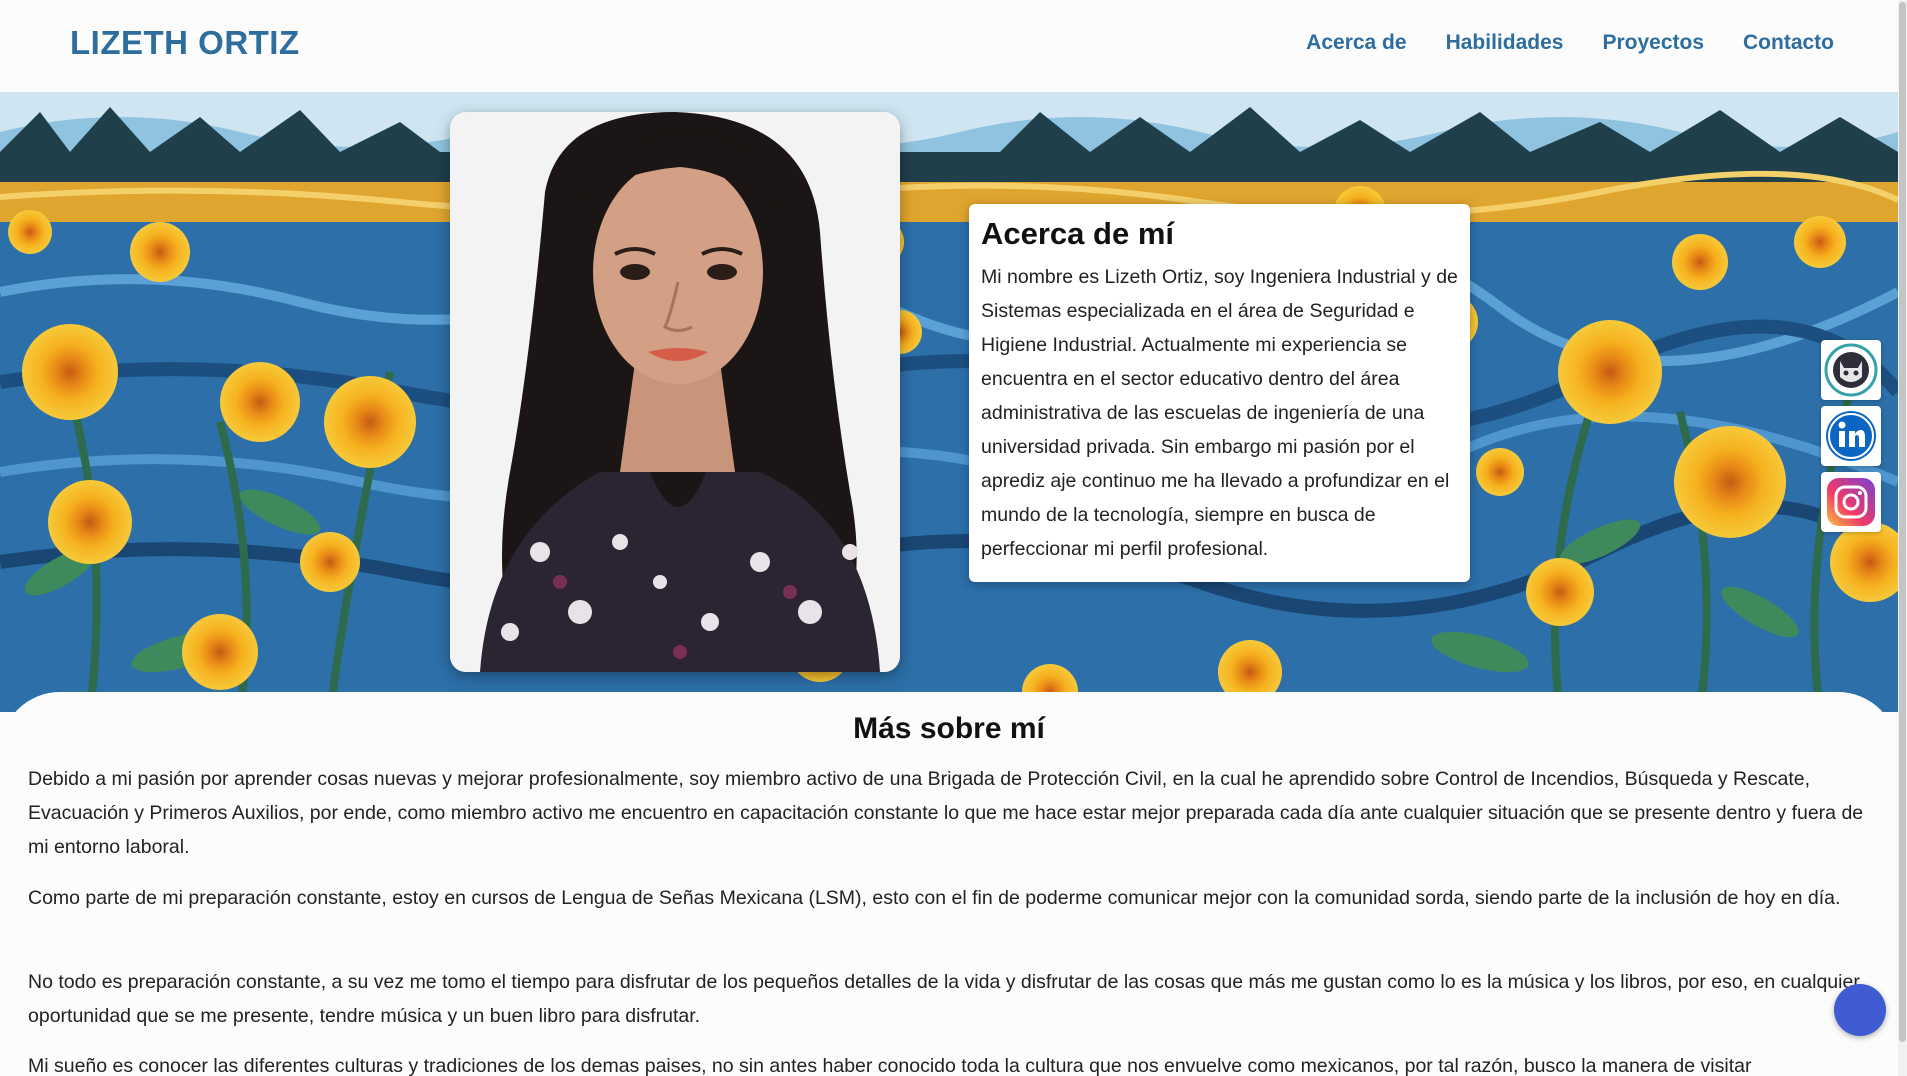 Image resolution: width=1907 pixels, height=1076 pixels. What do you see at coordinates (1653, 43) in the screenshot?
I see `nav-proyectos: Proyectos` at bounding box center [1653, 43].